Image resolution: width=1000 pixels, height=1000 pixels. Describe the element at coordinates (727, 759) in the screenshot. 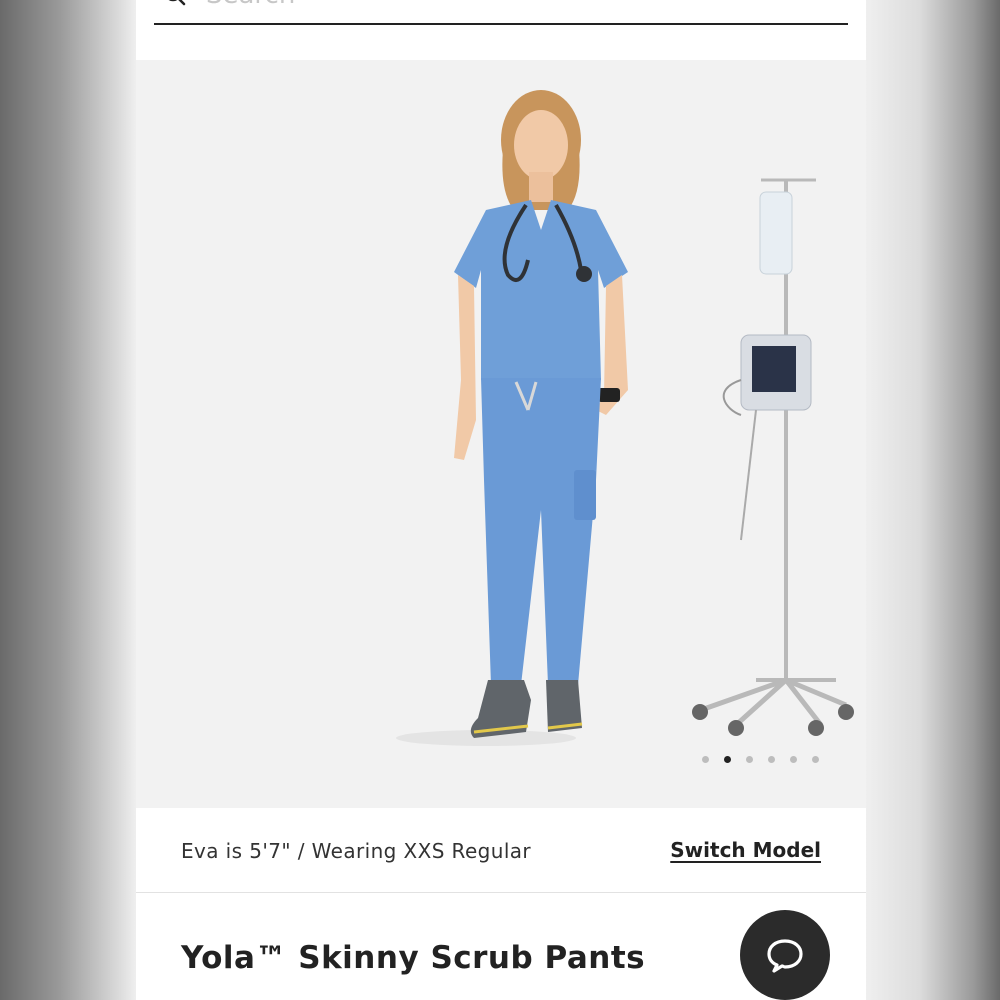

I see `carousel-dot-active` at that location.